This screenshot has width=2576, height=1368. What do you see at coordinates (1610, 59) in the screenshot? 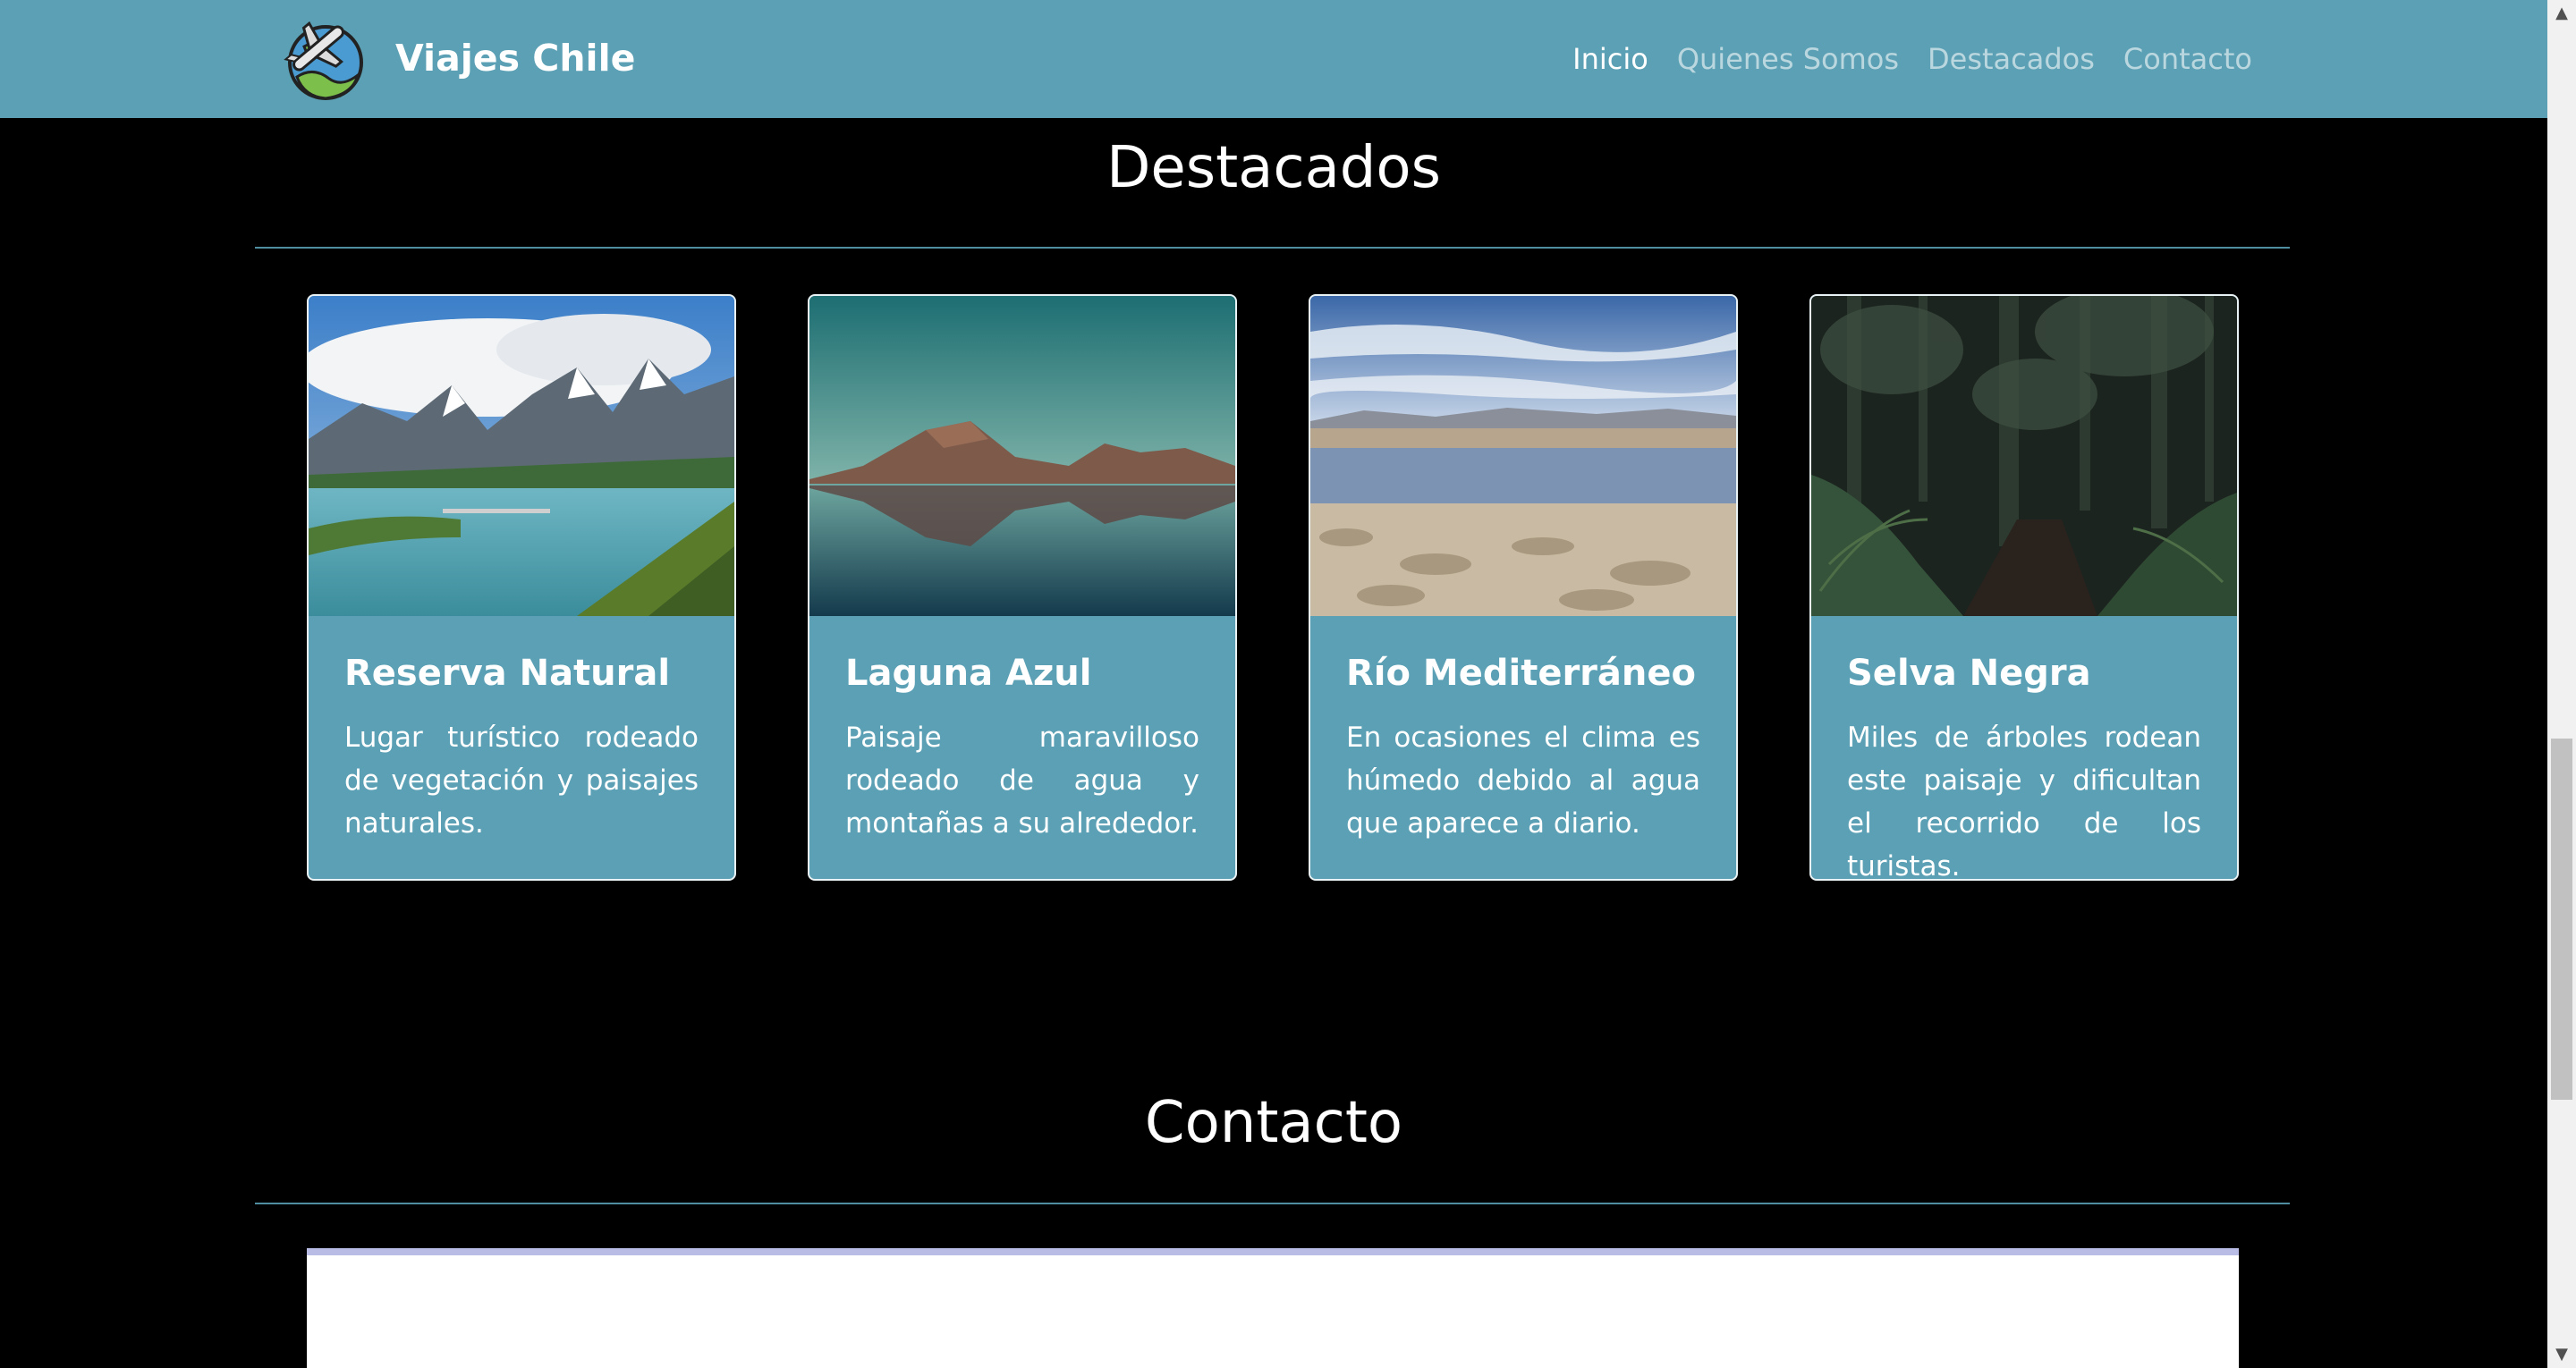
I see `nav-item-inicio: Inicio` at bounding box center [1610, 59].